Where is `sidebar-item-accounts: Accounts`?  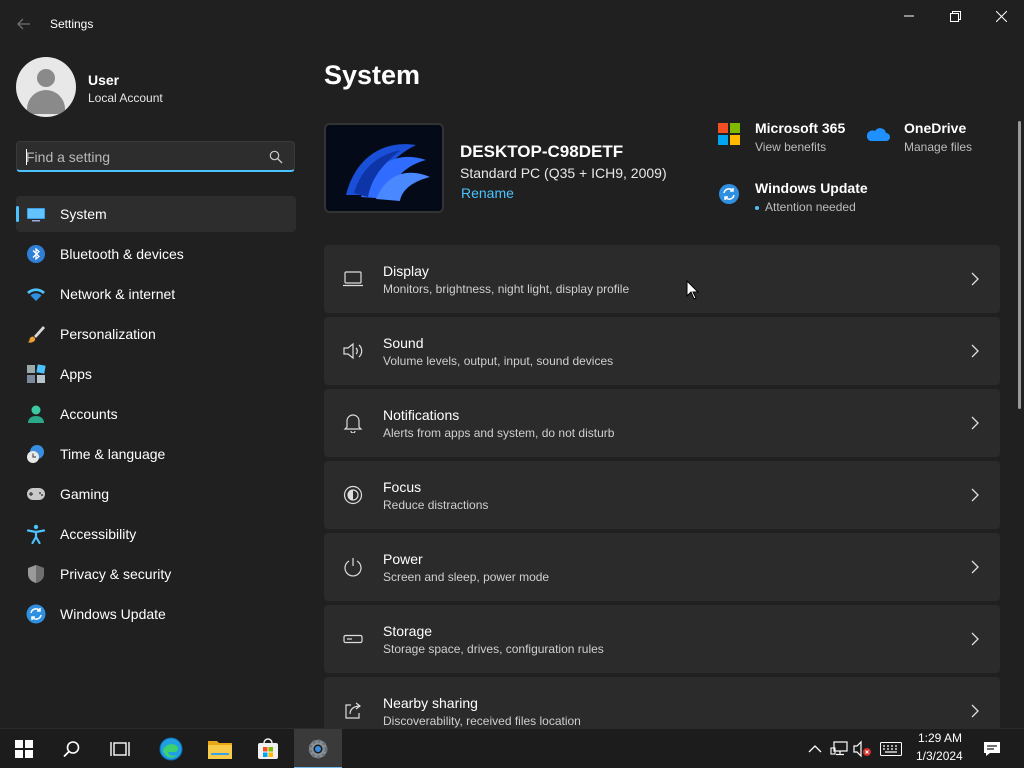 sidebar-item-accounts: Accounts is located at coordinates (156, 414).